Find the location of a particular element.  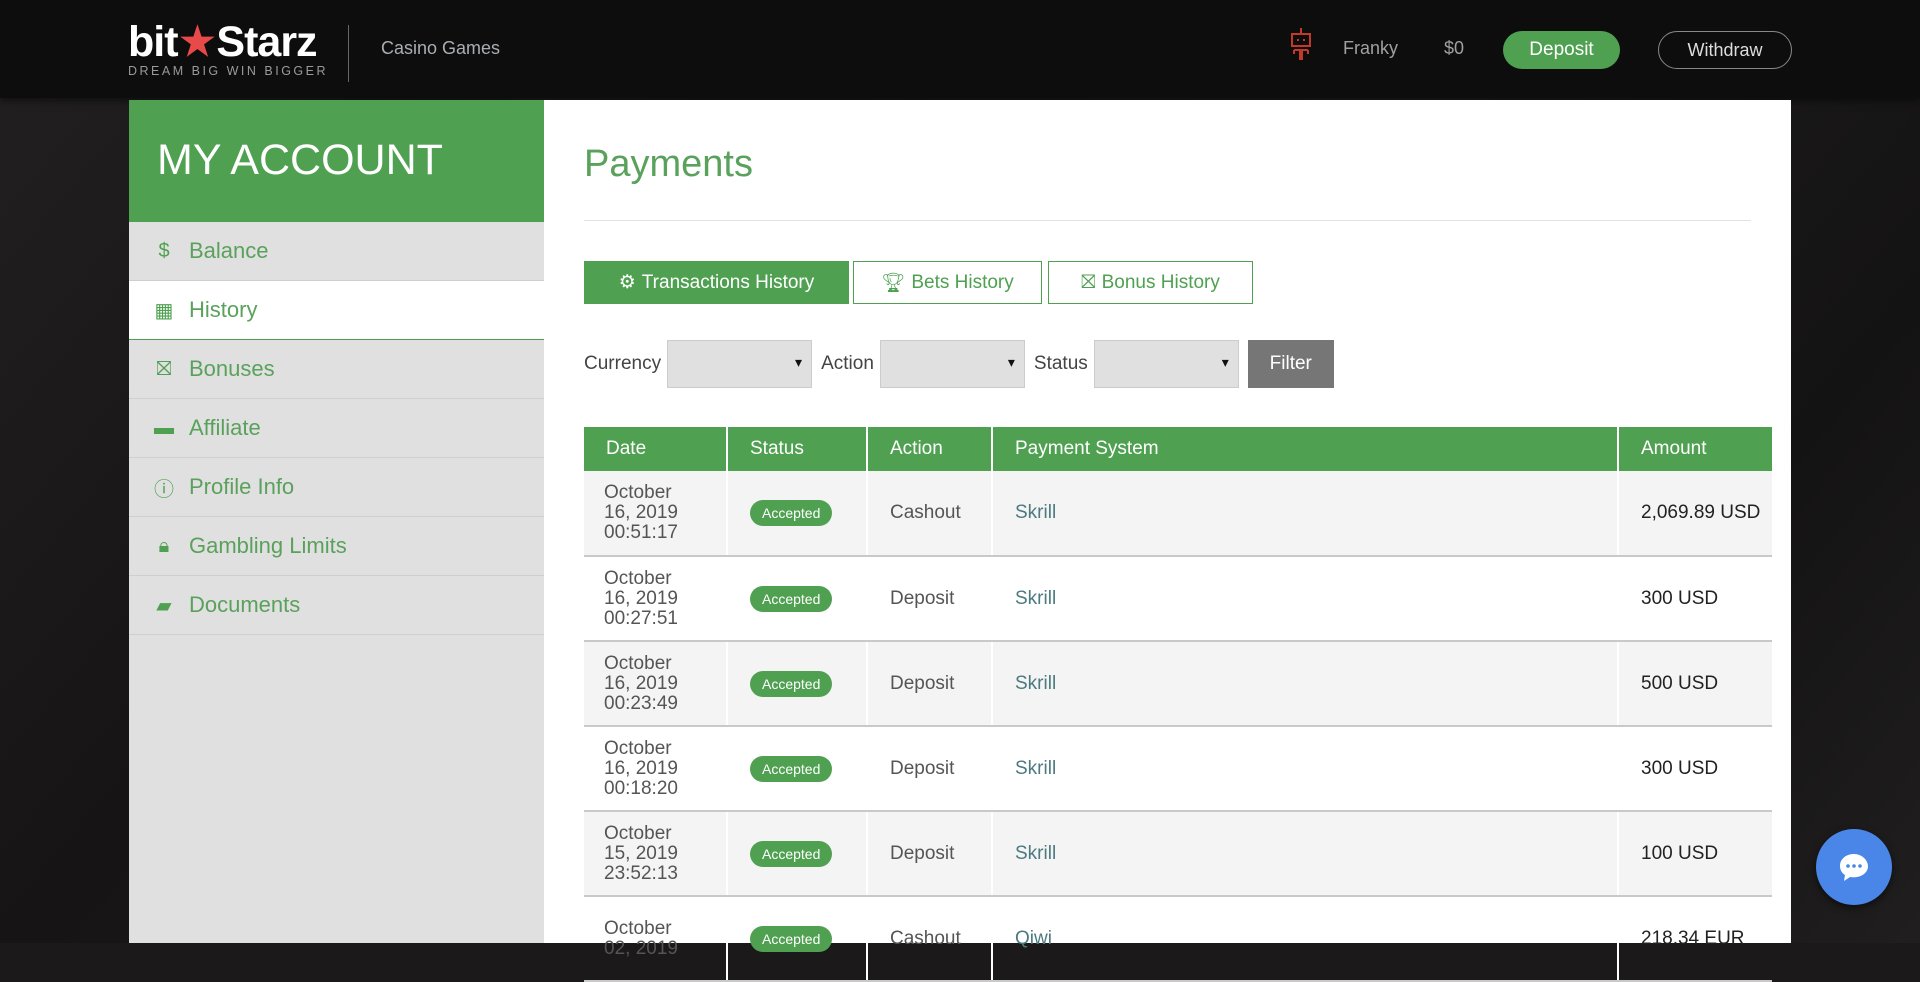

sidebar-item-history: ▦ History is located at coordinates (336, 310).